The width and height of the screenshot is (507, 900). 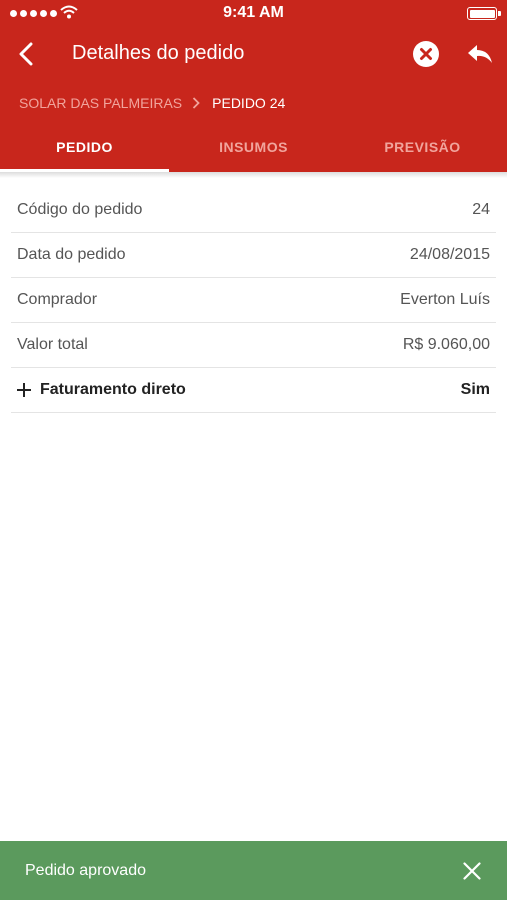 I want to click on chevron-right-icon, so click(x=196, y=103).